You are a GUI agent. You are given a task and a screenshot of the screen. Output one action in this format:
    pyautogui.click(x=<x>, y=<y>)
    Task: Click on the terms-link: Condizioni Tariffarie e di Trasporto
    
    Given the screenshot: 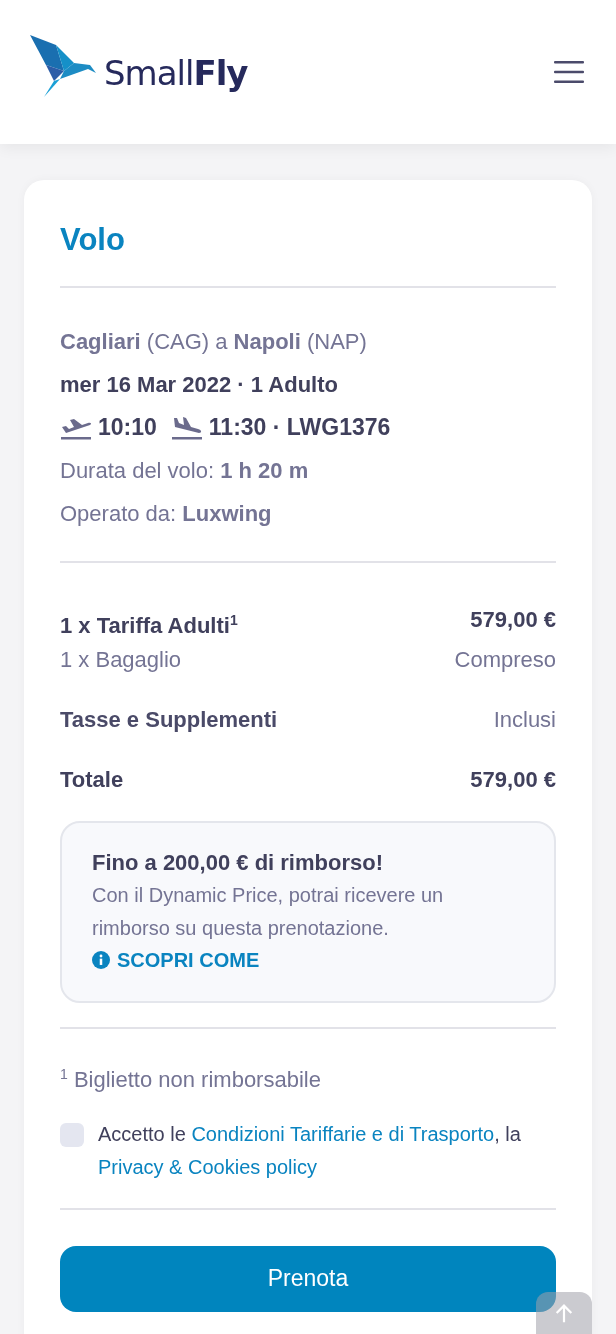 What is the action you would take?
    pyautogui.click(x=343, y=1133)
    